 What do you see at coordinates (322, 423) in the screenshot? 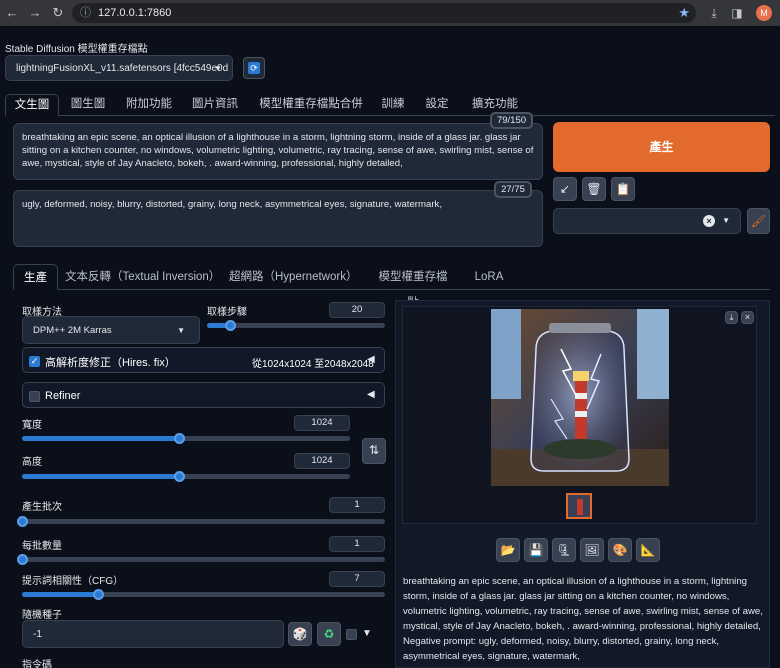
I see `width-input: 1024` at bounding box center [322, 423].